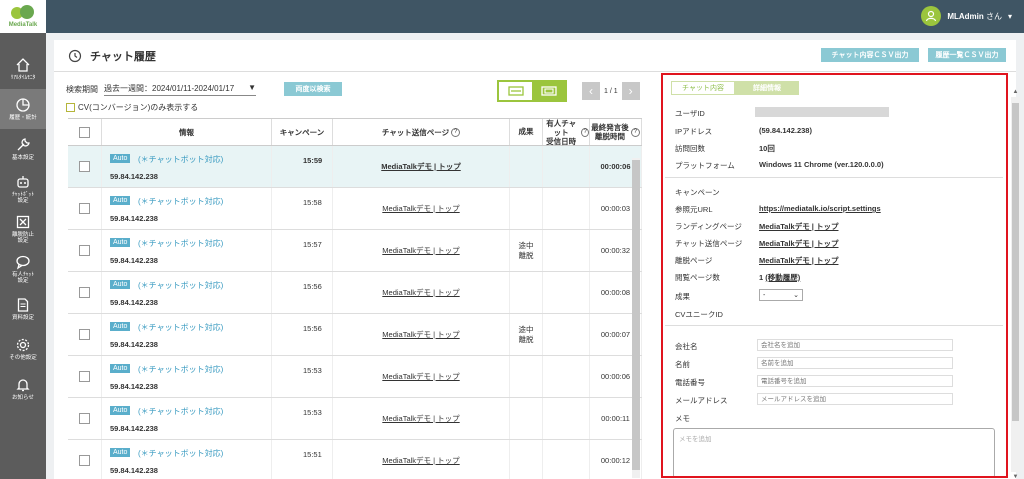  Describe the element at coordinates (1015, 476) in the screenshot. I see `scroll-down-icon: ▼` at that location.